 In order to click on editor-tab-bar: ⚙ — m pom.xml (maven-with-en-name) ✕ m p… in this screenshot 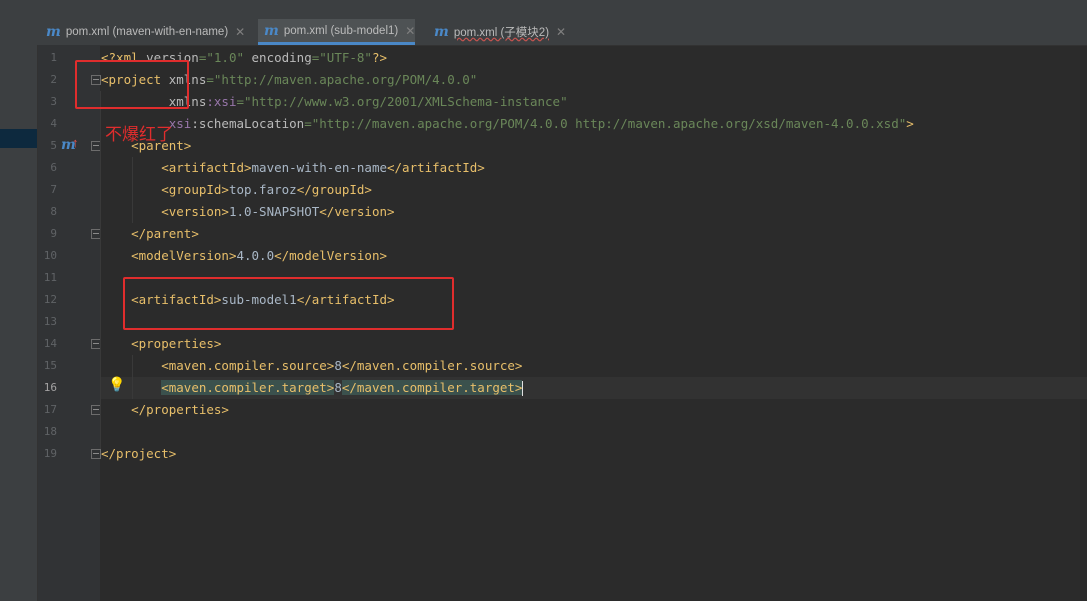, I will do `click(543, 38)`.